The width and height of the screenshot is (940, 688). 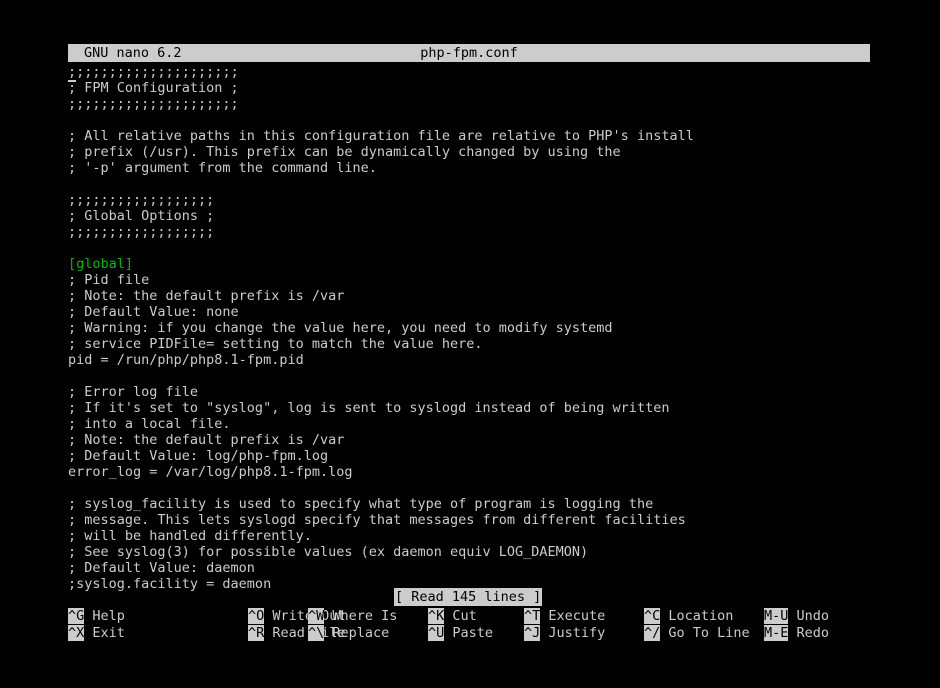 What do you see at coordinates (161, 568) in the screenshot?
I see `editor-line: ; Default Value: daemon` at bounding box center [161, 568].